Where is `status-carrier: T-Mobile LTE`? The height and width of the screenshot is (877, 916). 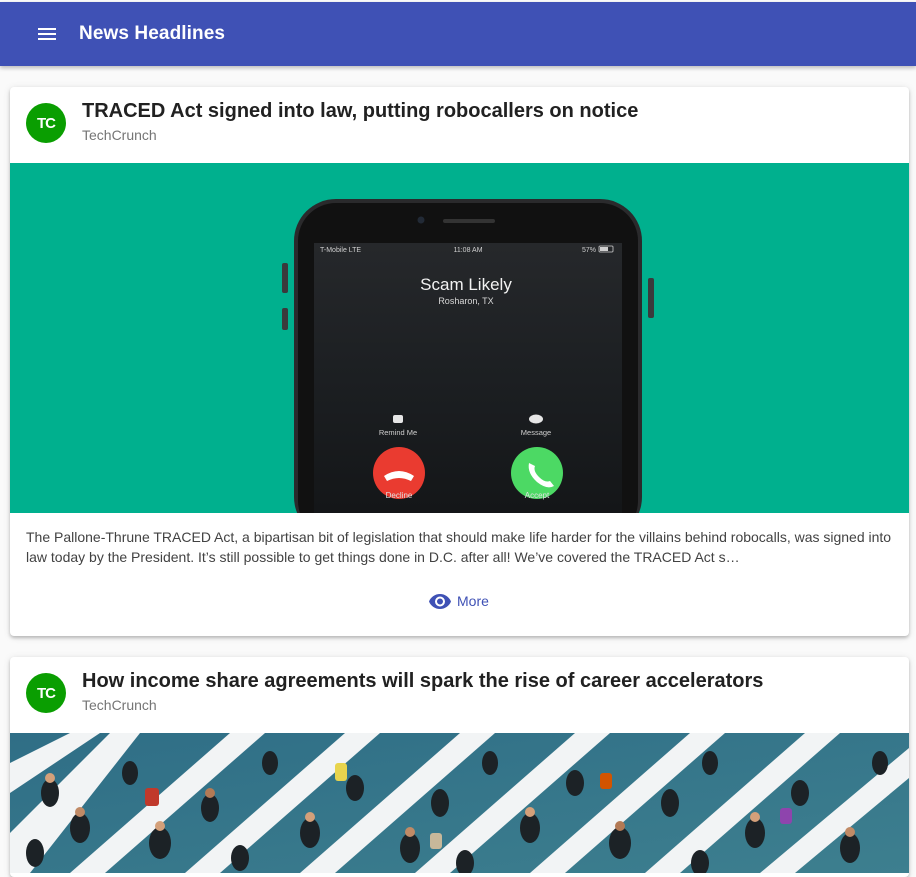
status-carrier: T-Mobile LTE is located at coordinates (340, 250).